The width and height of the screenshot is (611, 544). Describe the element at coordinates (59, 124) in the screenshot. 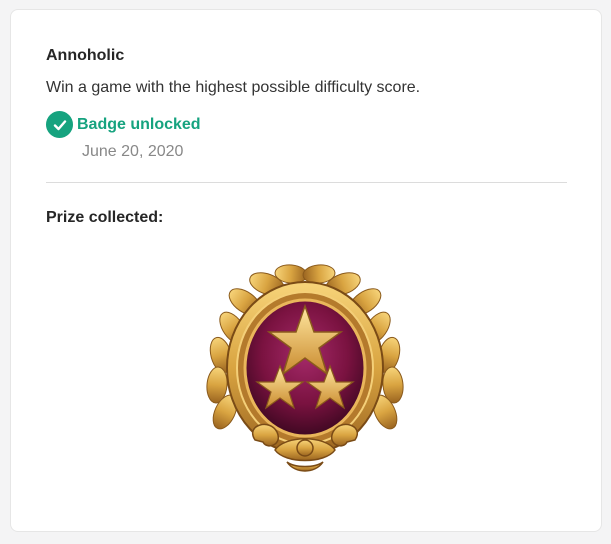

I see `checkmark-circle-icon` at that location.